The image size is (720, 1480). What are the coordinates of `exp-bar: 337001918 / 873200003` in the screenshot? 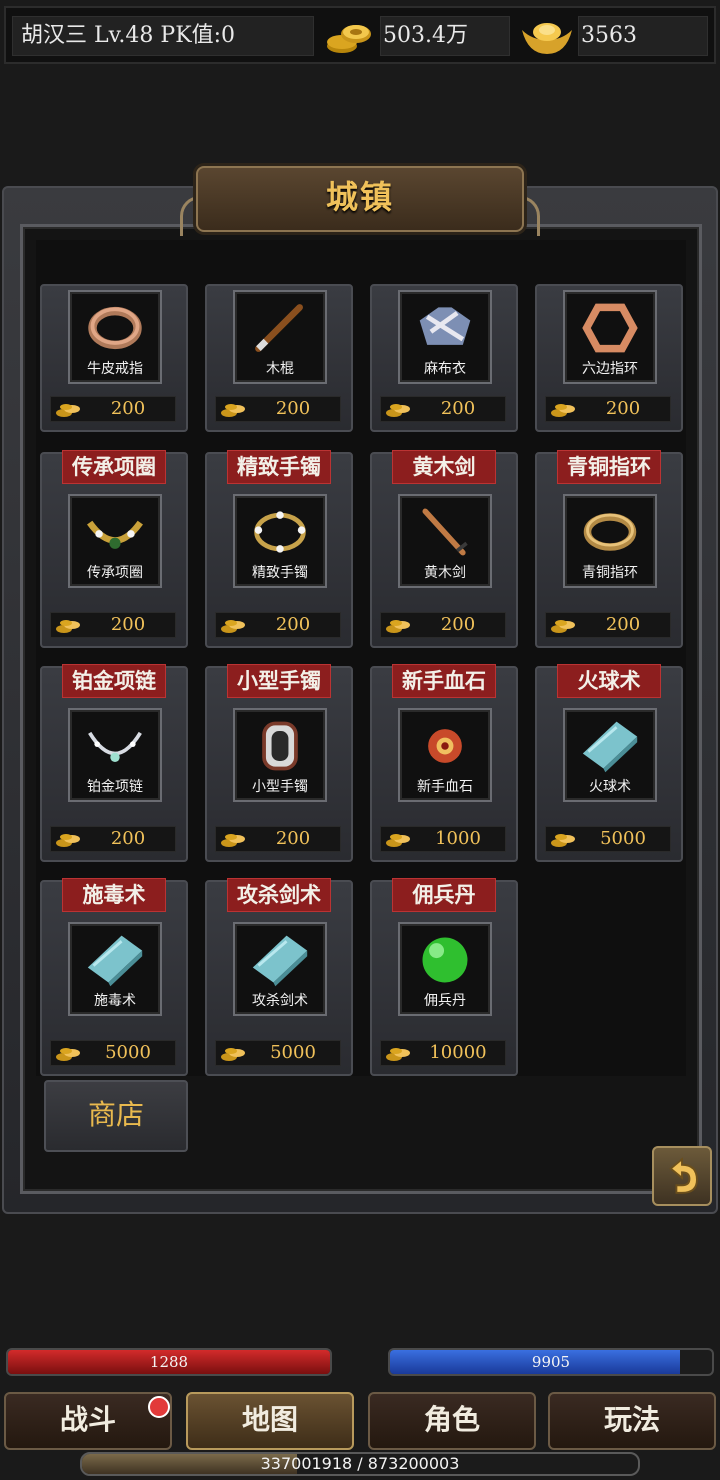 It's located at (360, 1464).